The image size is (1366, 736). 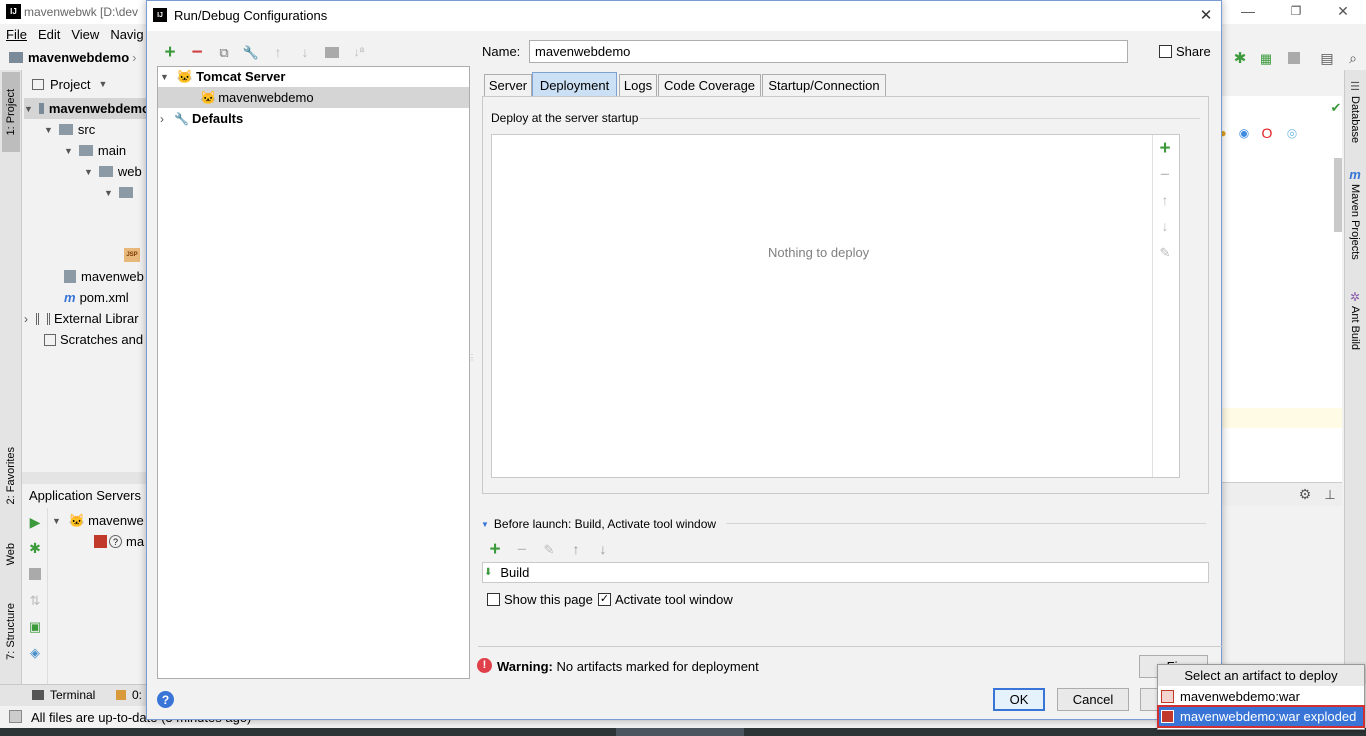 I want to click on cancel-button: Cancel, so click(x=1093, y=699).